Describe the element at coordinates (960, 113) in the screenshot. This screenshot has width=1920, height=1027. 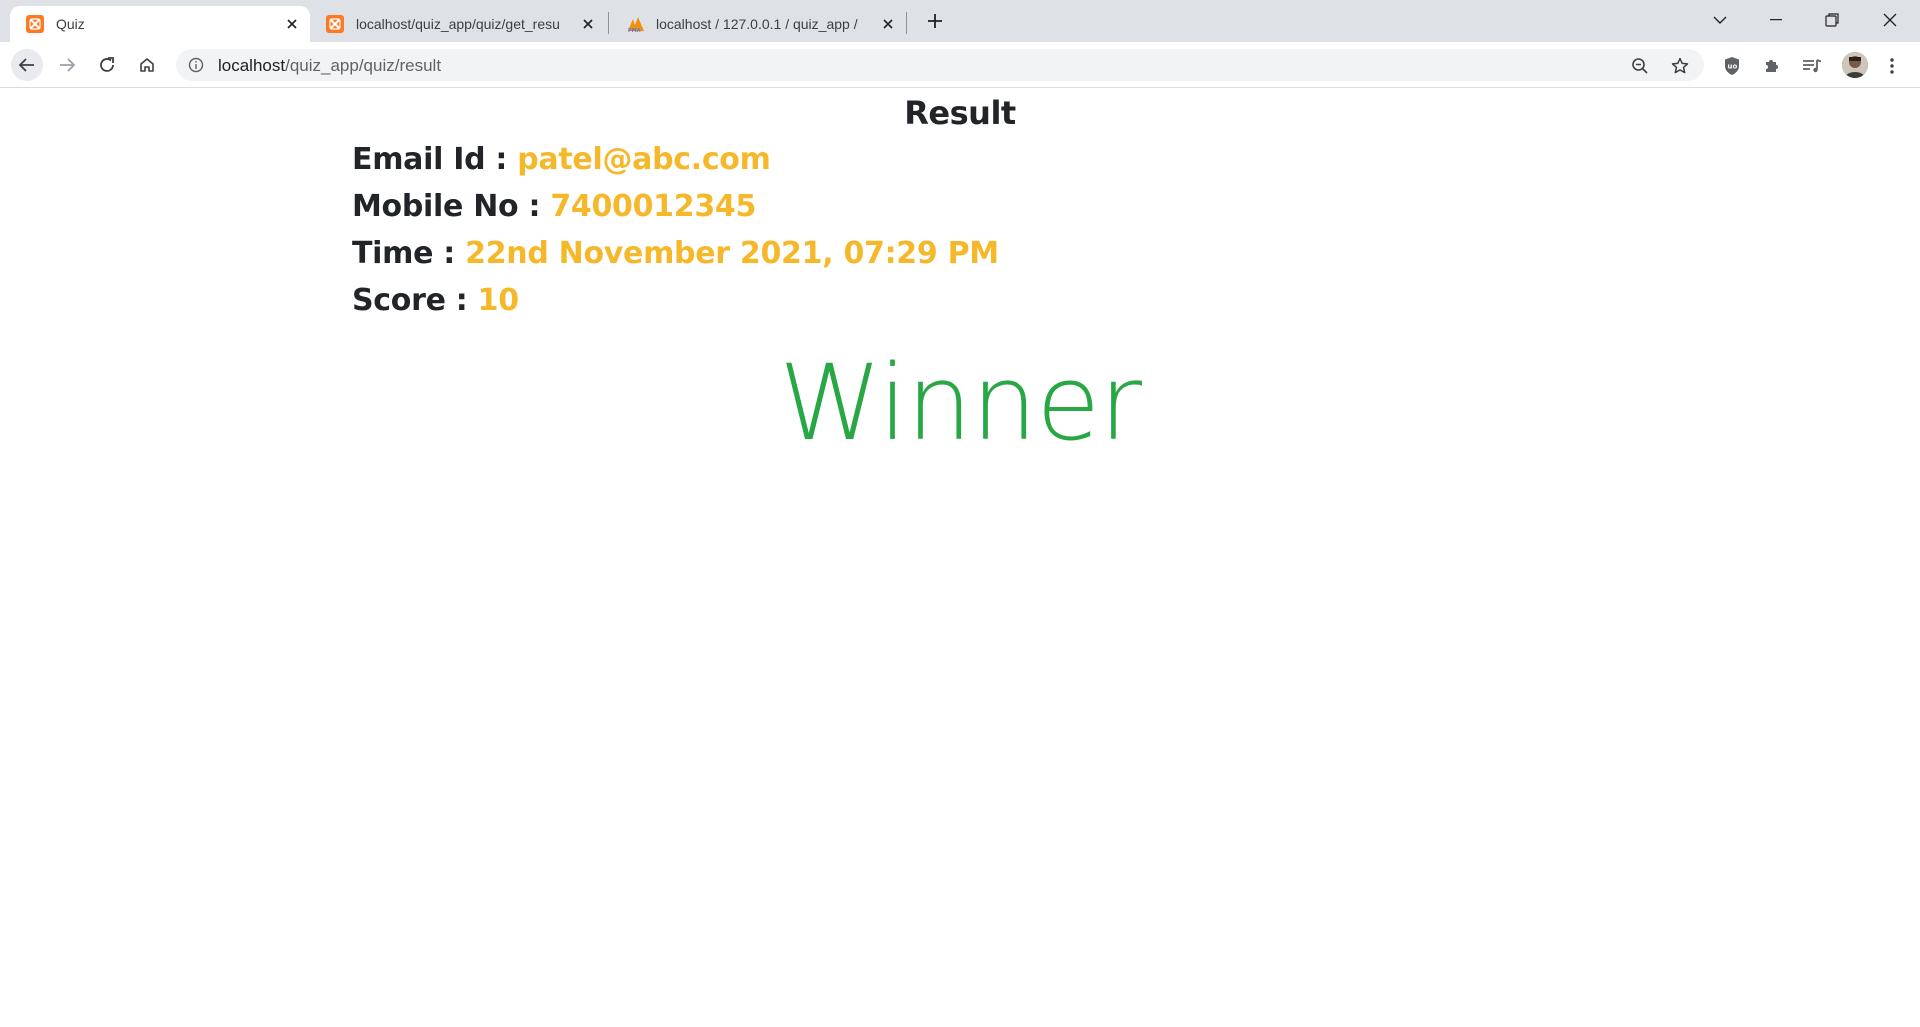
I see `page-title: Result` at that location.